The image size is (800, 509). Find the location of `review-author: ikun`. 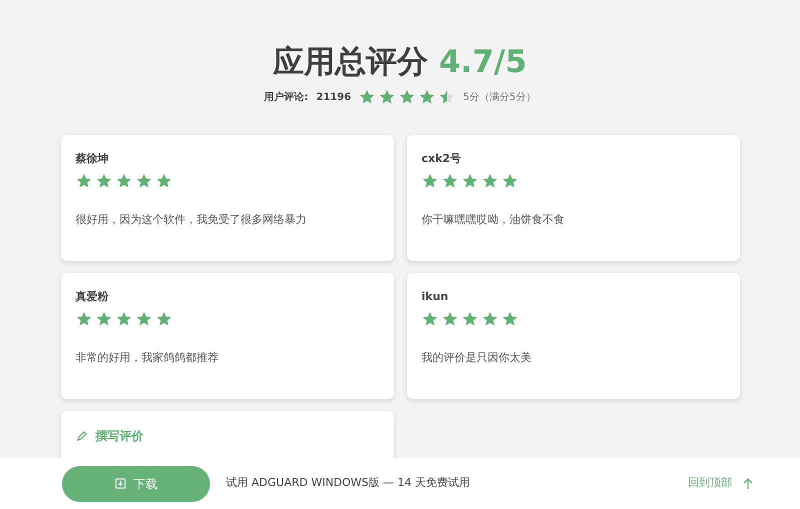

review-author: ikun is located at coordinates (436, 297).